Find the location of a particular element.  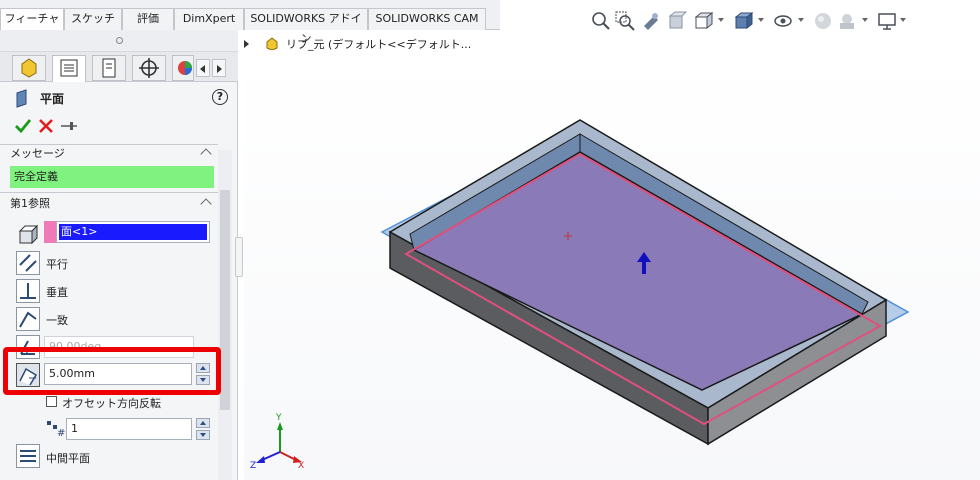

selected-reference: 面<1> is located at coordinates (133, 232).